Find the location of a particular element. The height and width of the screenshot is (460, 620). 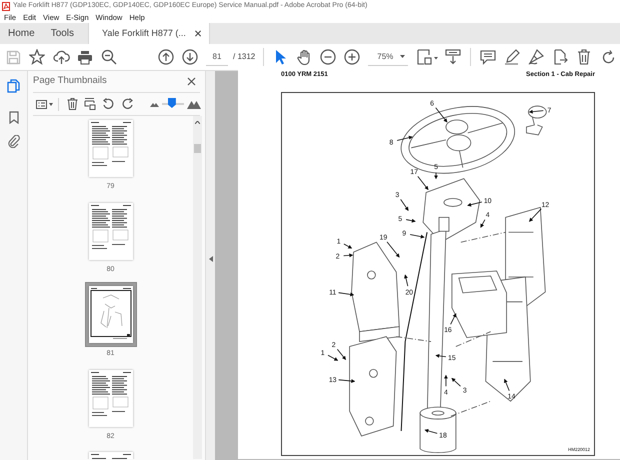

comment-icon is located at coordinates (488, 57).